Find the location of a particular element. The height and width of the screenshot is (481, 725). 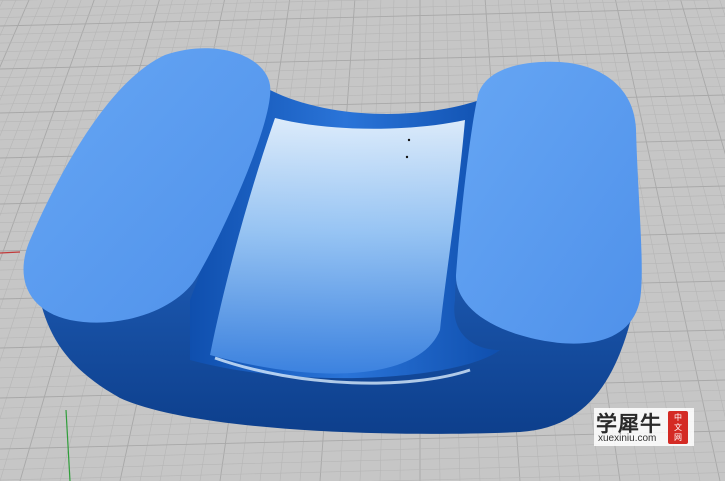

watermark-logo: 学犀牛 xuexiniu.com 中 文 网 is located at coordinates (644, 427).